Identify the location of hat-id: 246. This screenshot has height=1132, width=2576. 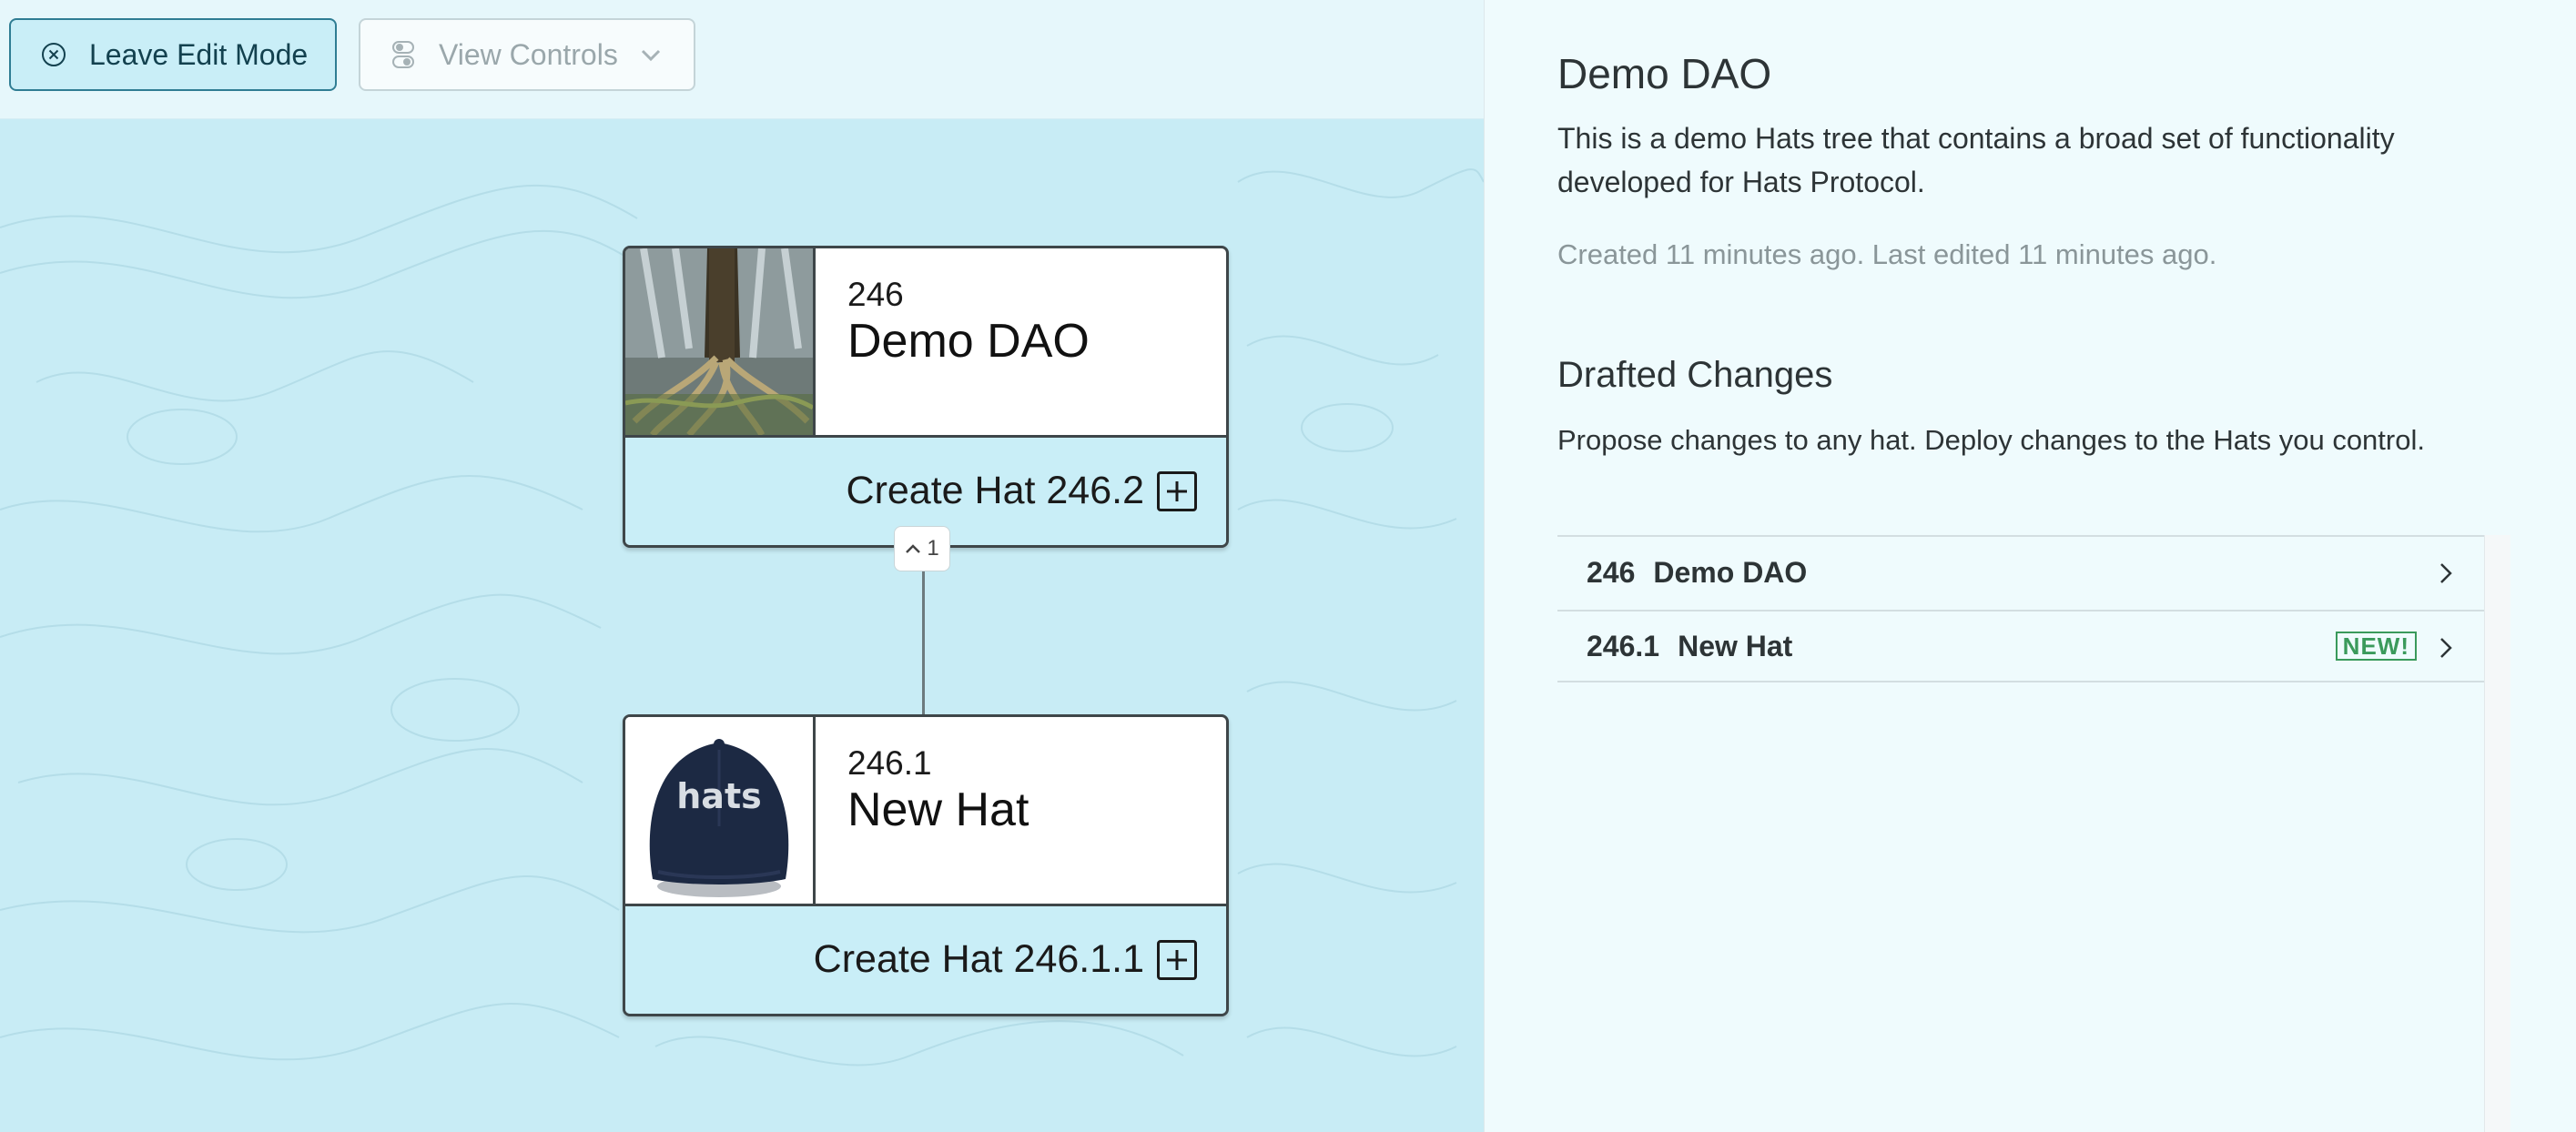
(875, 294).